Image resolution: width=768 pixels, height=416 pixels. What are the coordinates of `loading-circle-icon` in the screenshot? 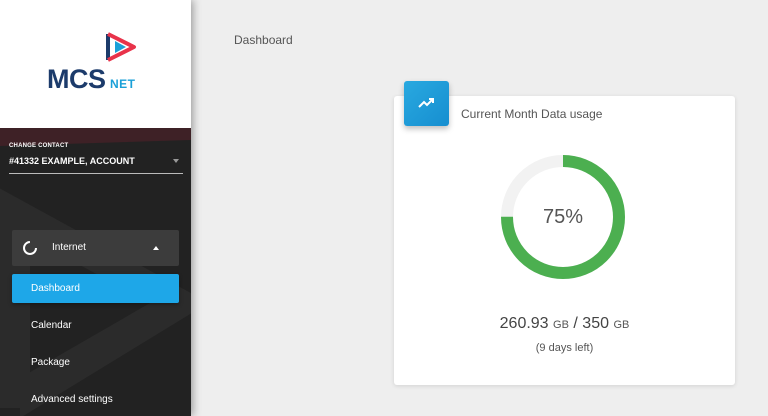 It's located at (30, 248).